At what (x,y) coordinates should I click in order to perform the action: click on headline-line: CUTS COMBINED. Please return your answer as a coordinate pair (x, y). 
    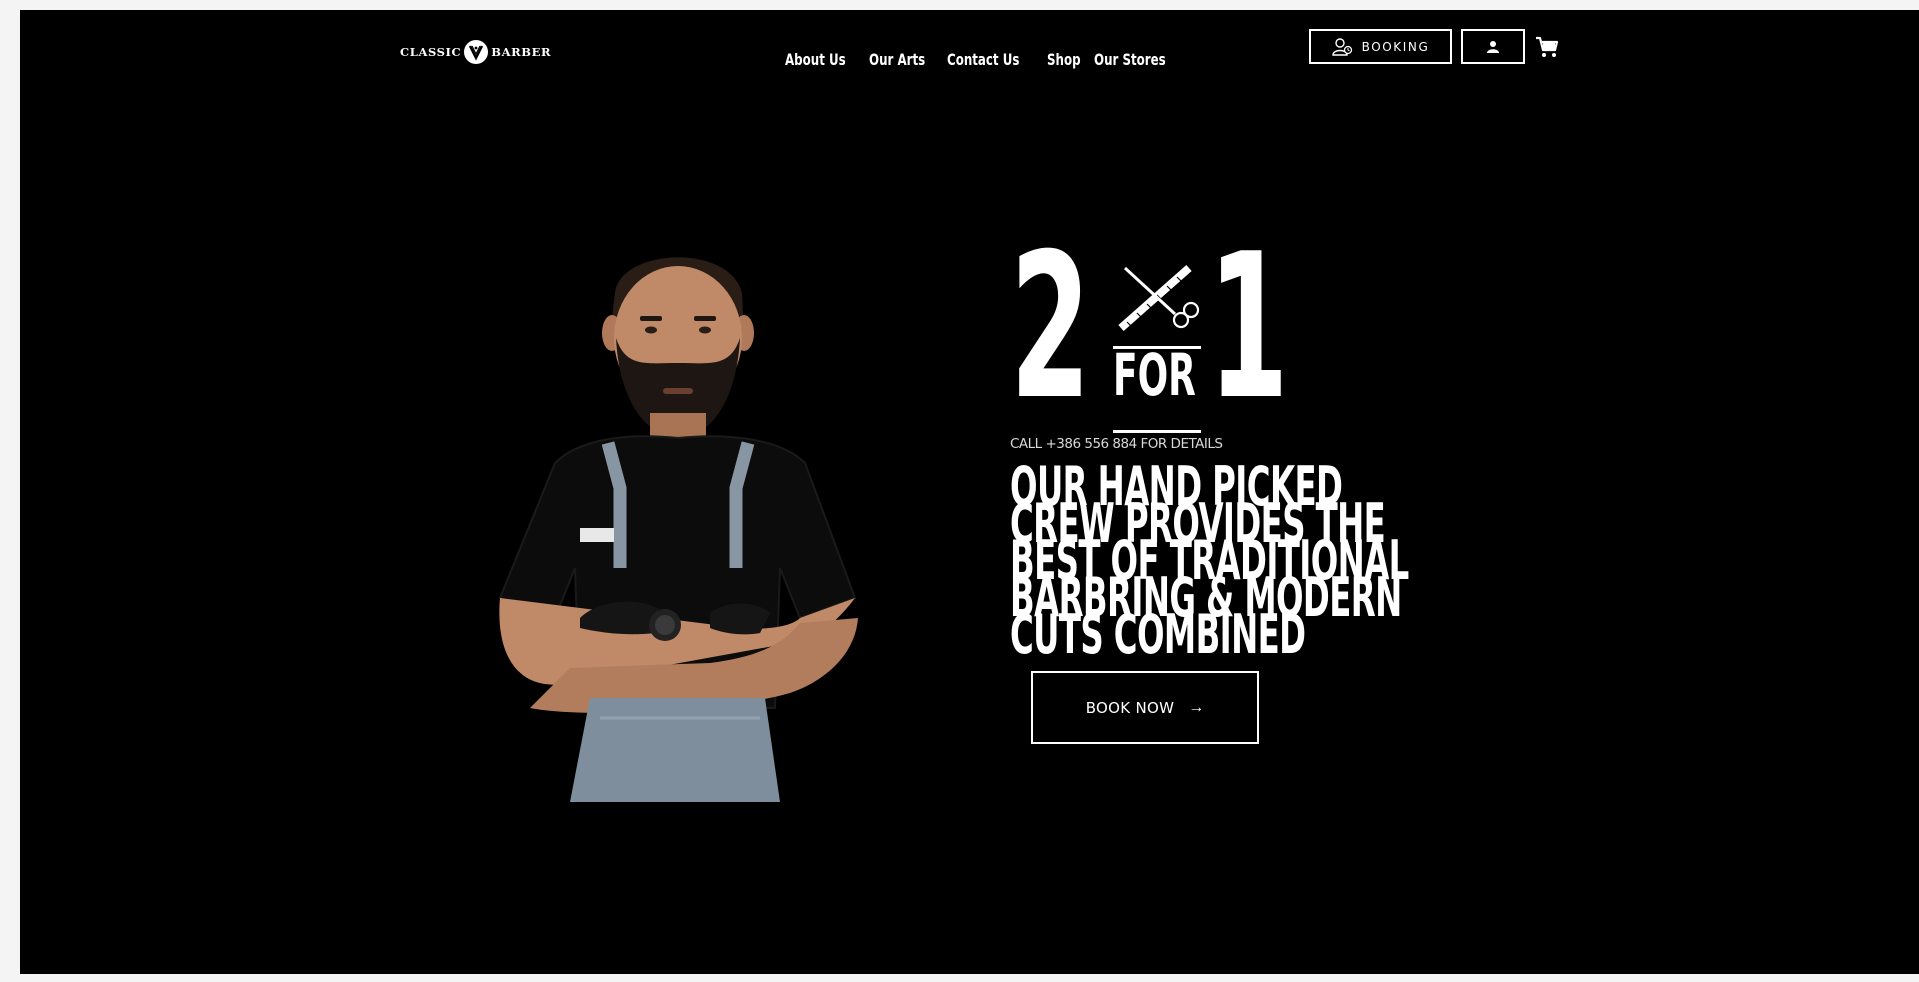
    Looking at the image, I should click on (1158, 634).